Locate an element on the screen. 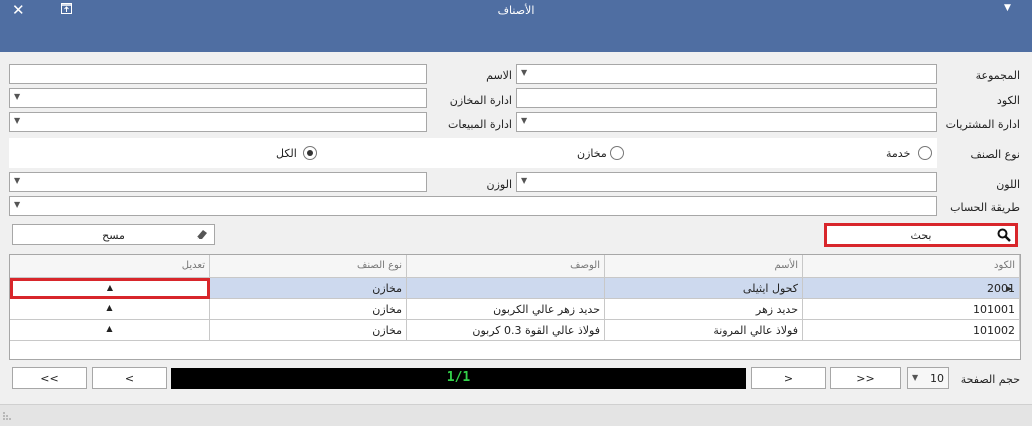 Image resolution: width=1032 pixels, height=426 pixels. cell-code: 2001 is located at coordinates (911, 288).